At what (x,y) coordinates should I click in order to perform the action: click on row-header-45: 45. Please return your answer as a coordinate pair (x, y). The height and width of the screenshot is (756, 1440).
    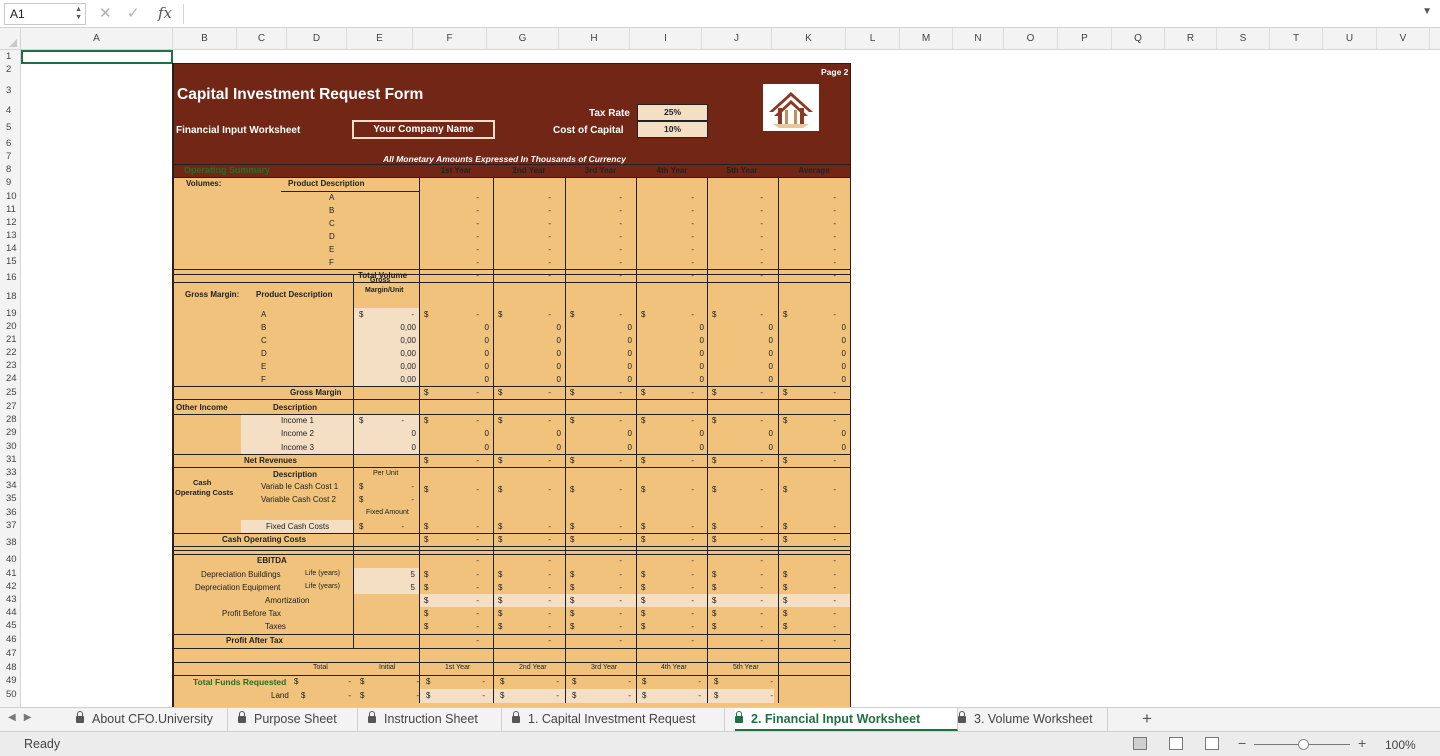
    Looking at the image, I should click on (10, 626).